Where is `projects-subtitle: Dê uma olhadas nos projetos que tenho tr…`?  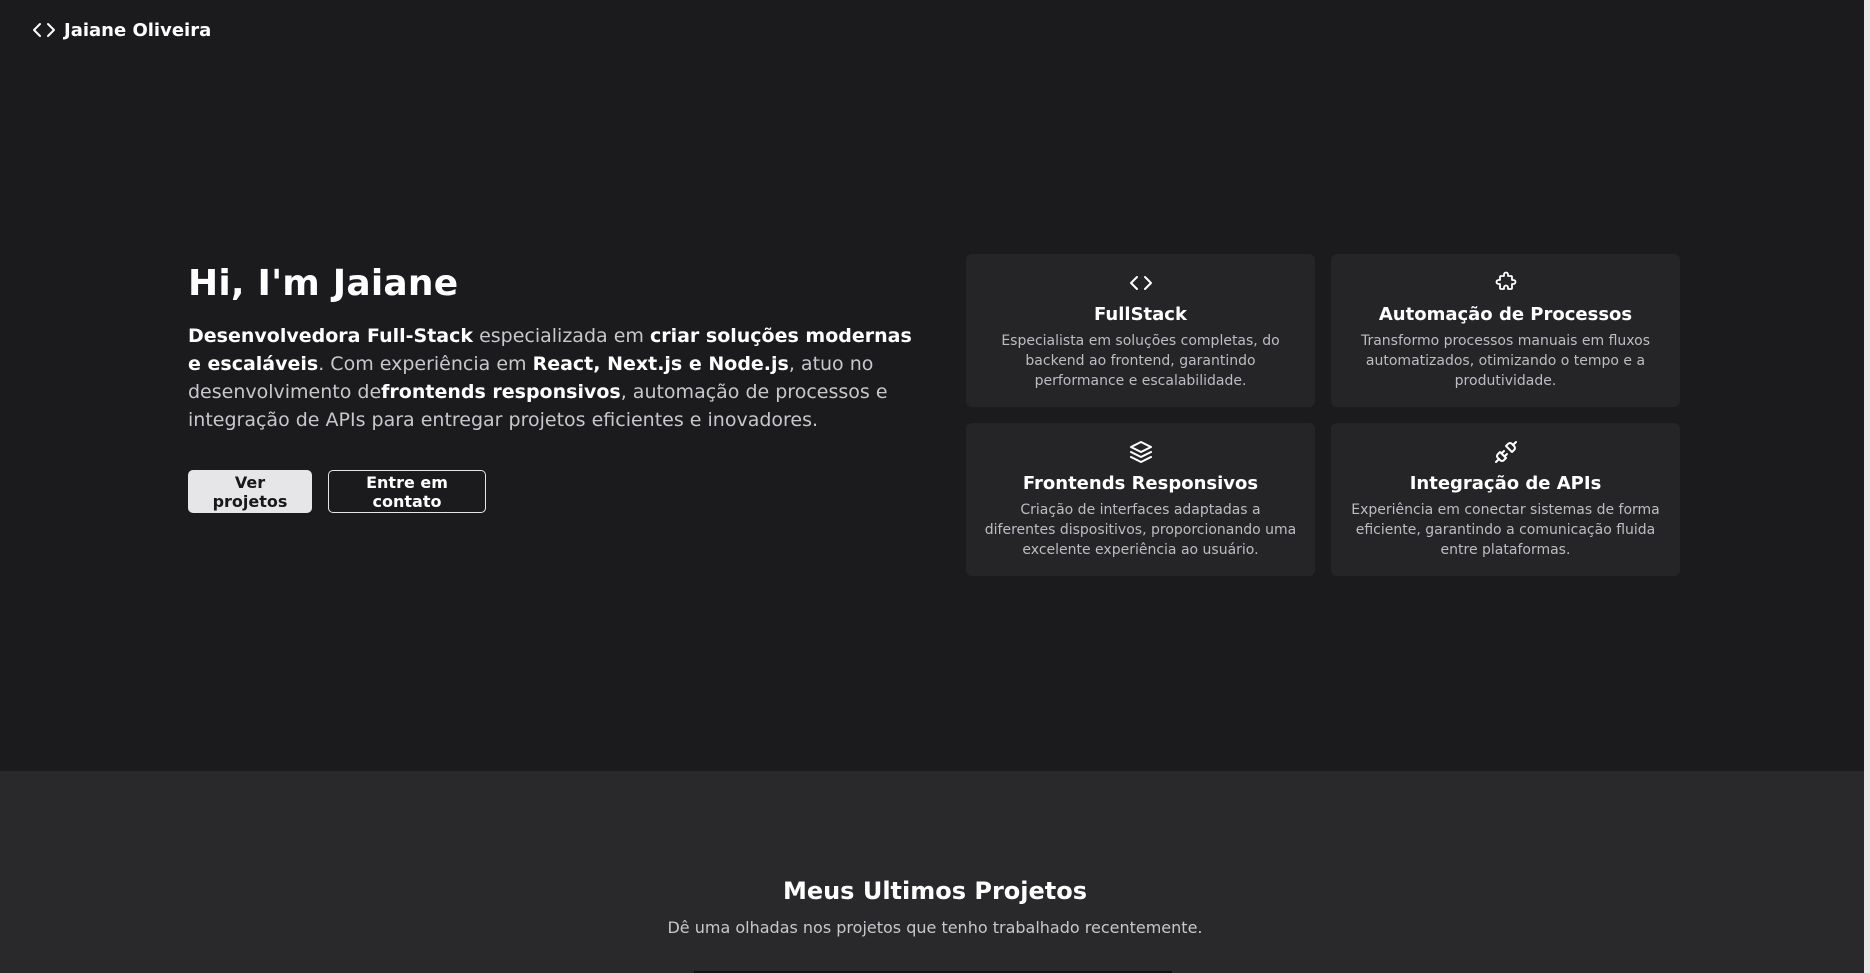
projects-subtitle: Dê uma olhadas nos projetos que tenho tr… is located at coordinates (935, 927).